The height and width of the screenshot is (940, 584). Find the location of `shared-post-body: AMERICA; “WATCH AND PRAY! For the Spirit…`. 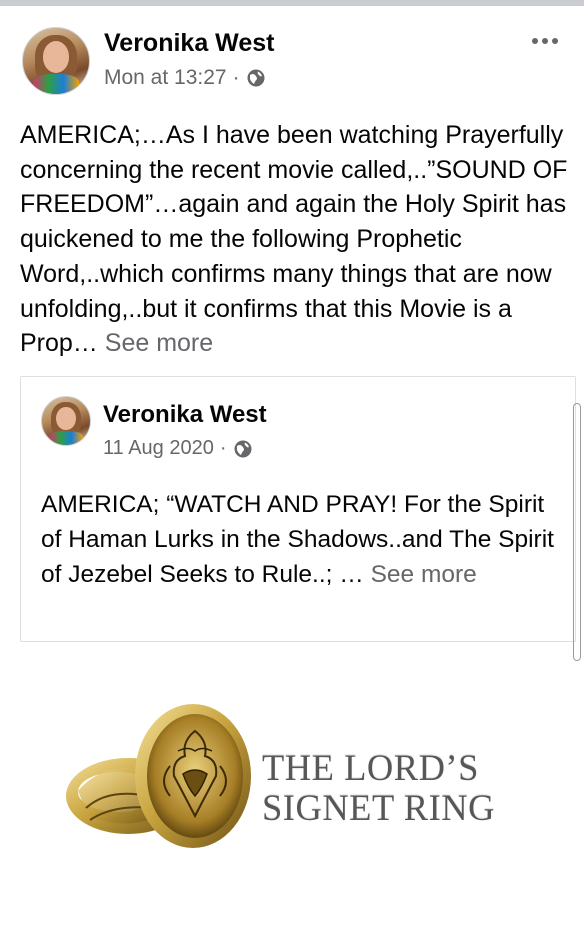

shared-post-body: AMERICA; “WATCH AND PRAY! For the Spirit… is located at coordinates (297, 539).